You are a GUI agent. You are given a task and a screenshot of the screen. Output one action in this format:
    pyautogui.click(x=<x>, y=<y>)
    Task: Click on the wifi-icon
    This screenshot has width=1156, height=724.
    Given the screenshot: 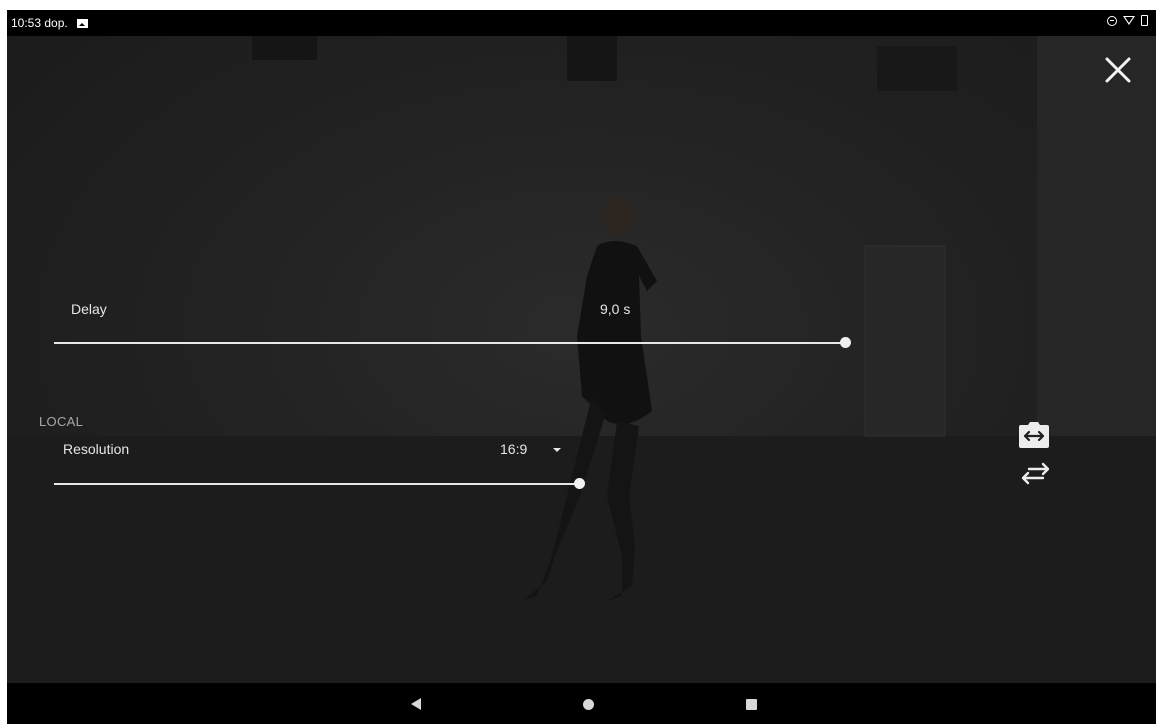 What is the action you would take?
    pyautogui.click(x=1129, y=20)
    